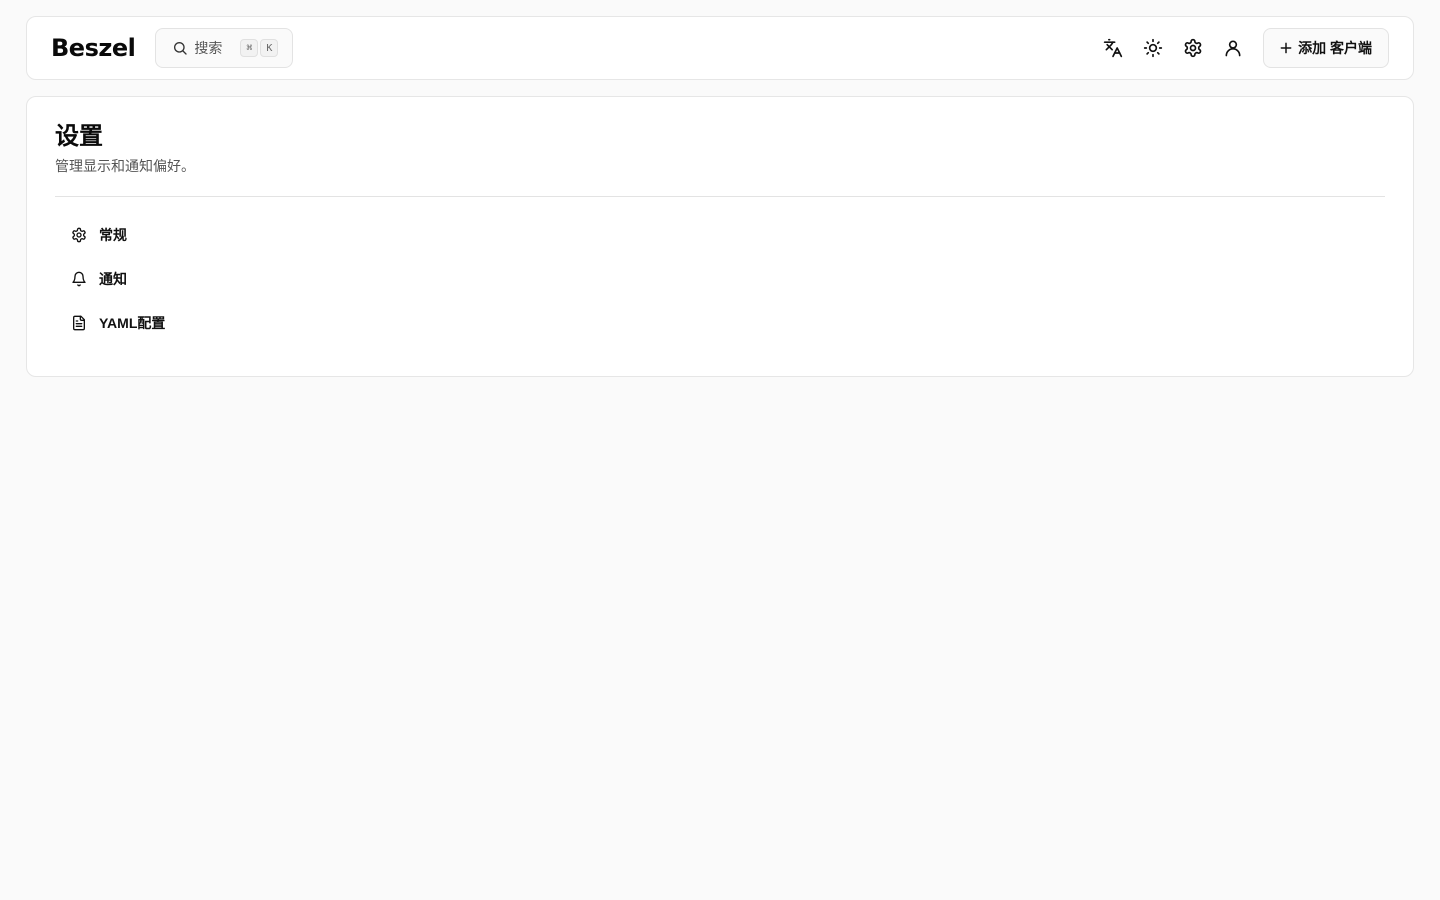 This screenshot has width=1440, height=900. Describe the element at coordinates (185, 323) in the screenshot. I see `nav-item-yaml-config: YAML配置` at that location.